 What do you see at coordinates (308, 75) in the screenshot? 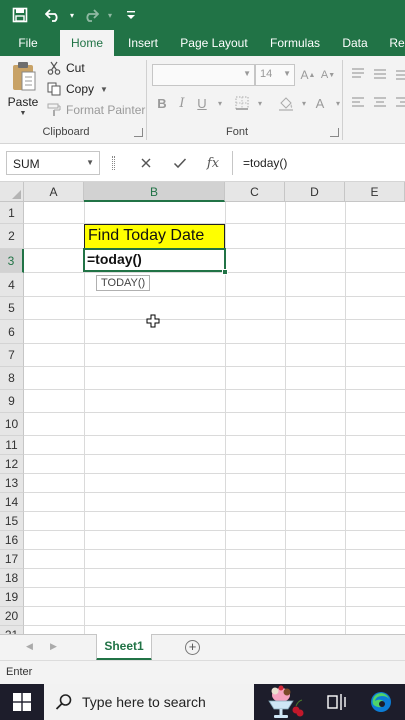
I see `increase-font-size-button: A ▲` at bounding box center [308, 75].